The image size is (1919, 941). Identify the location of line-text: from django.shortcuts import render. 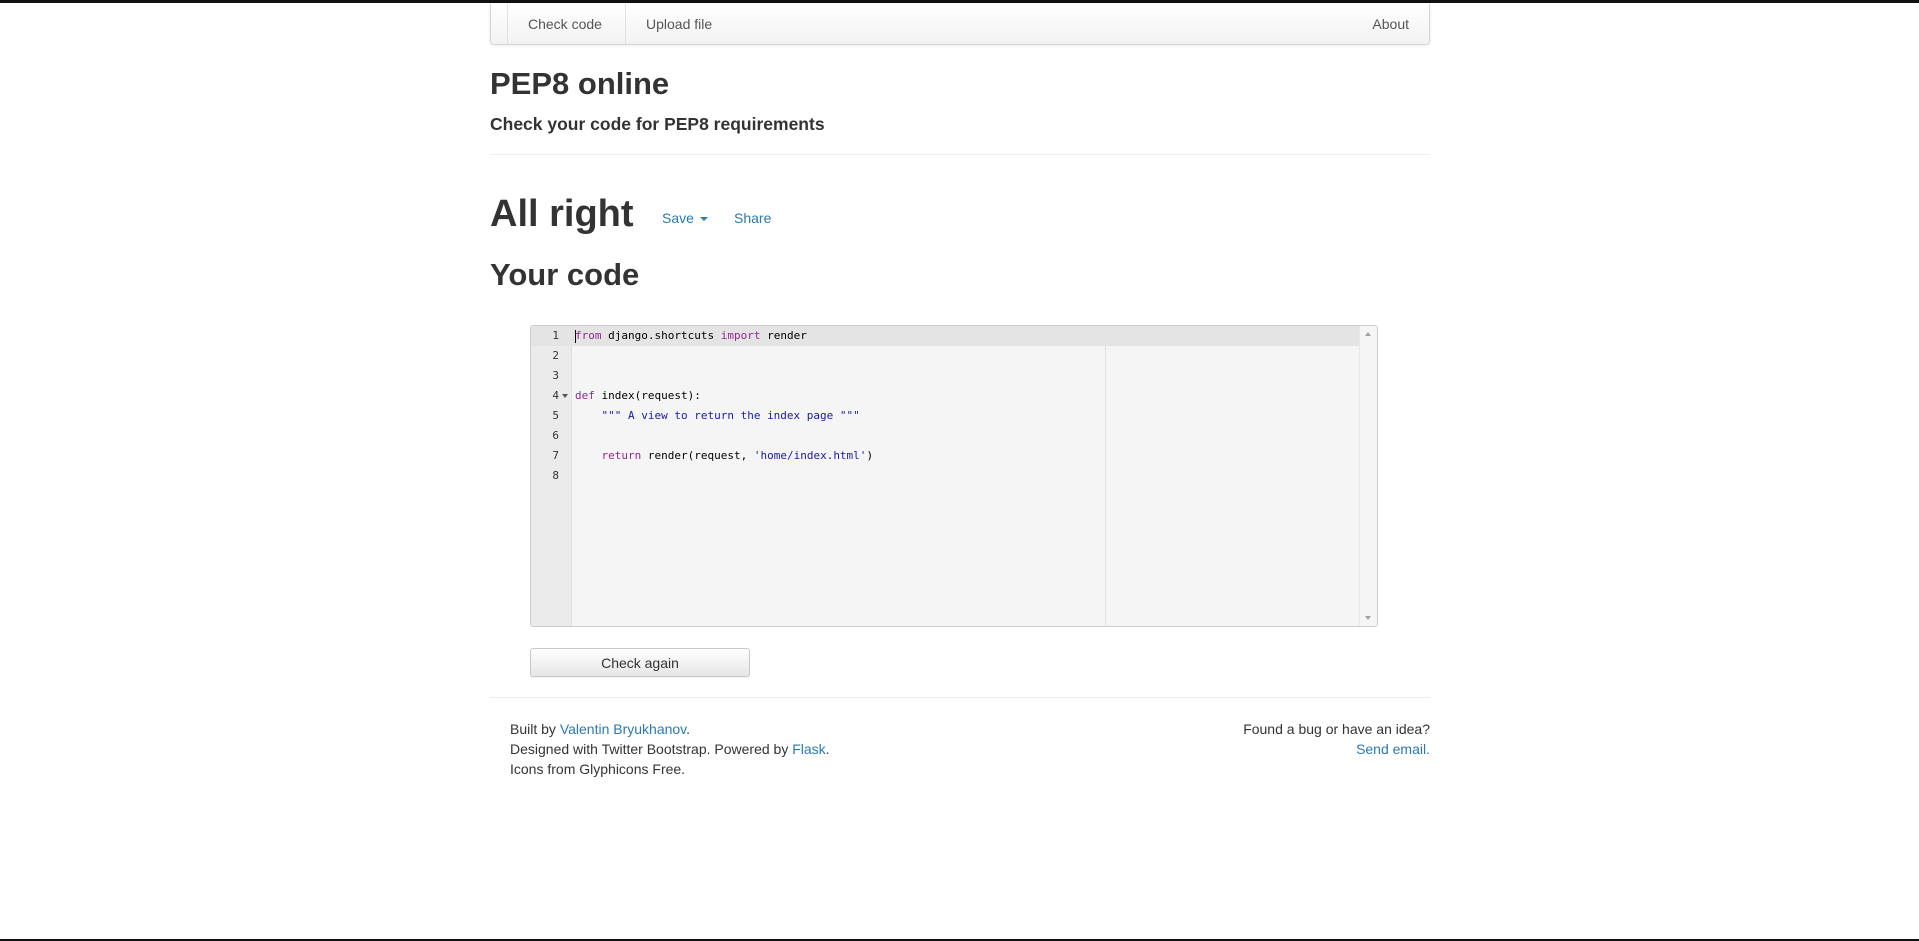
(691, 335).